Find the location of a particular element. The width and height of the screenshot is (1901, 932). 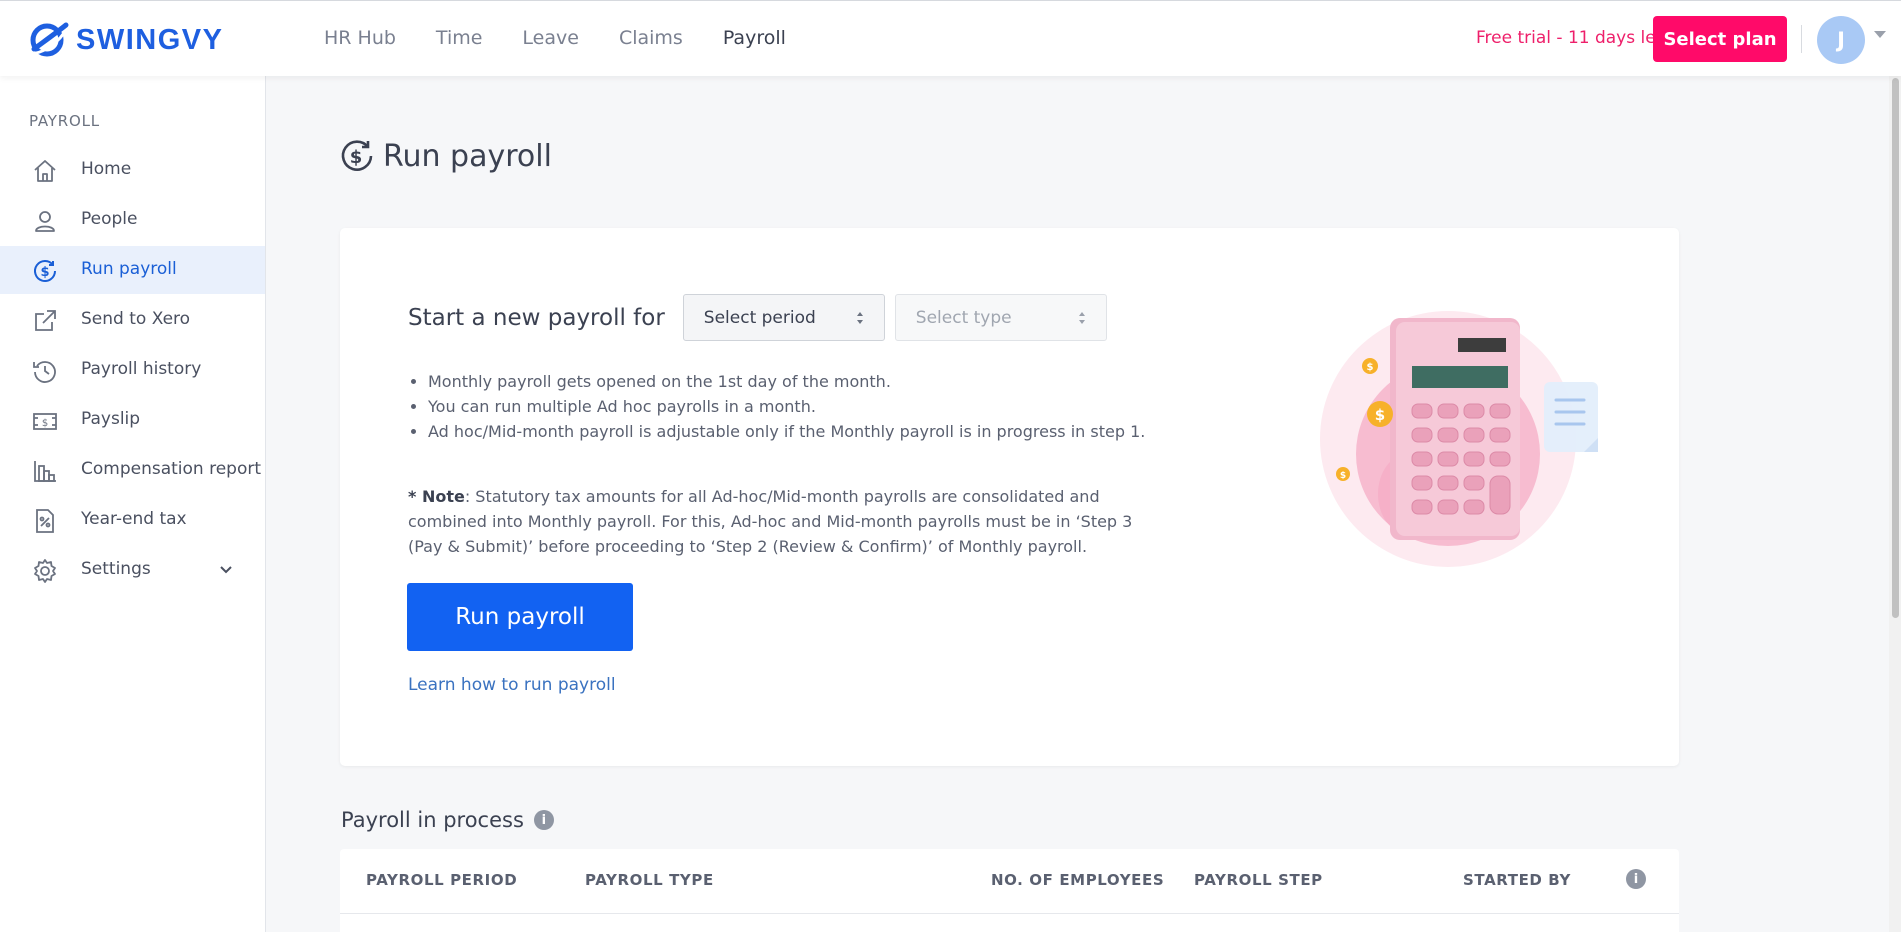

history-icon is located at coordinates (44, 372).